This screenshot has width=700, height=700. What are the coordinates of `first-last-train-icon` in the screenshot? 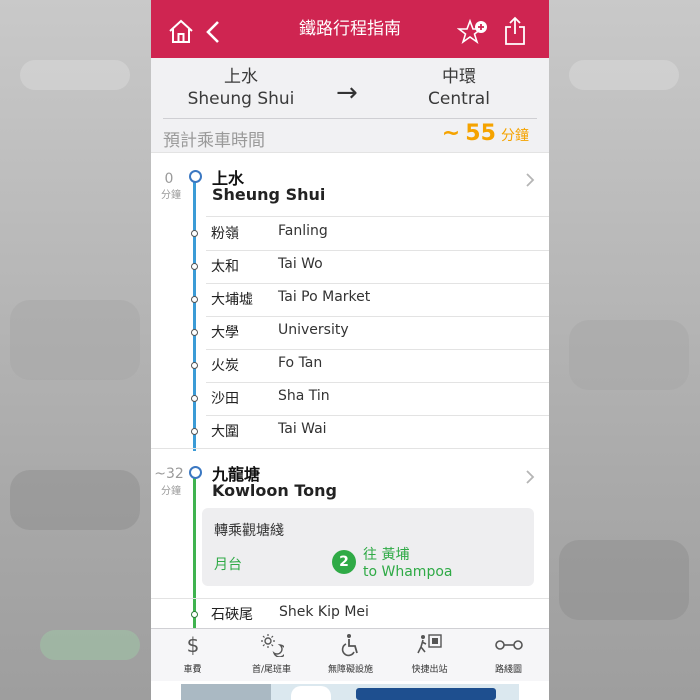 It's located at (271, 645).